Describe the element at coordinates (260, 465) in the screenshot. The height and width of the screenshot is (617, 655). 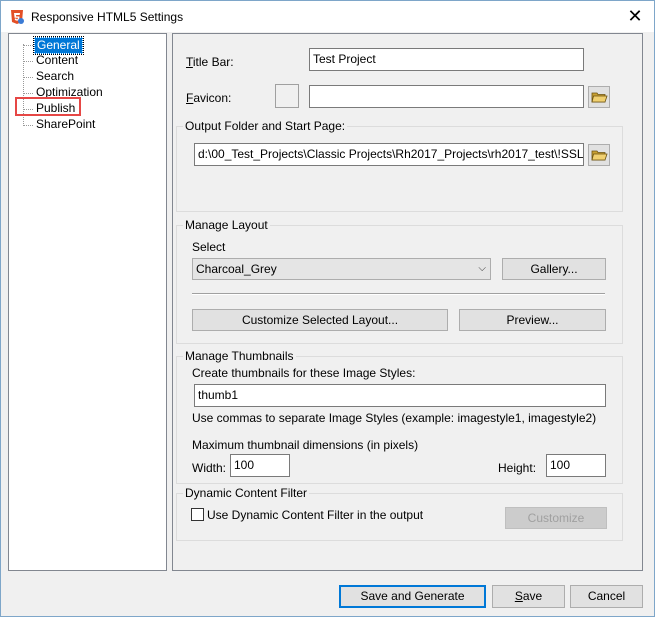
I see `width-input: 100` at that location.